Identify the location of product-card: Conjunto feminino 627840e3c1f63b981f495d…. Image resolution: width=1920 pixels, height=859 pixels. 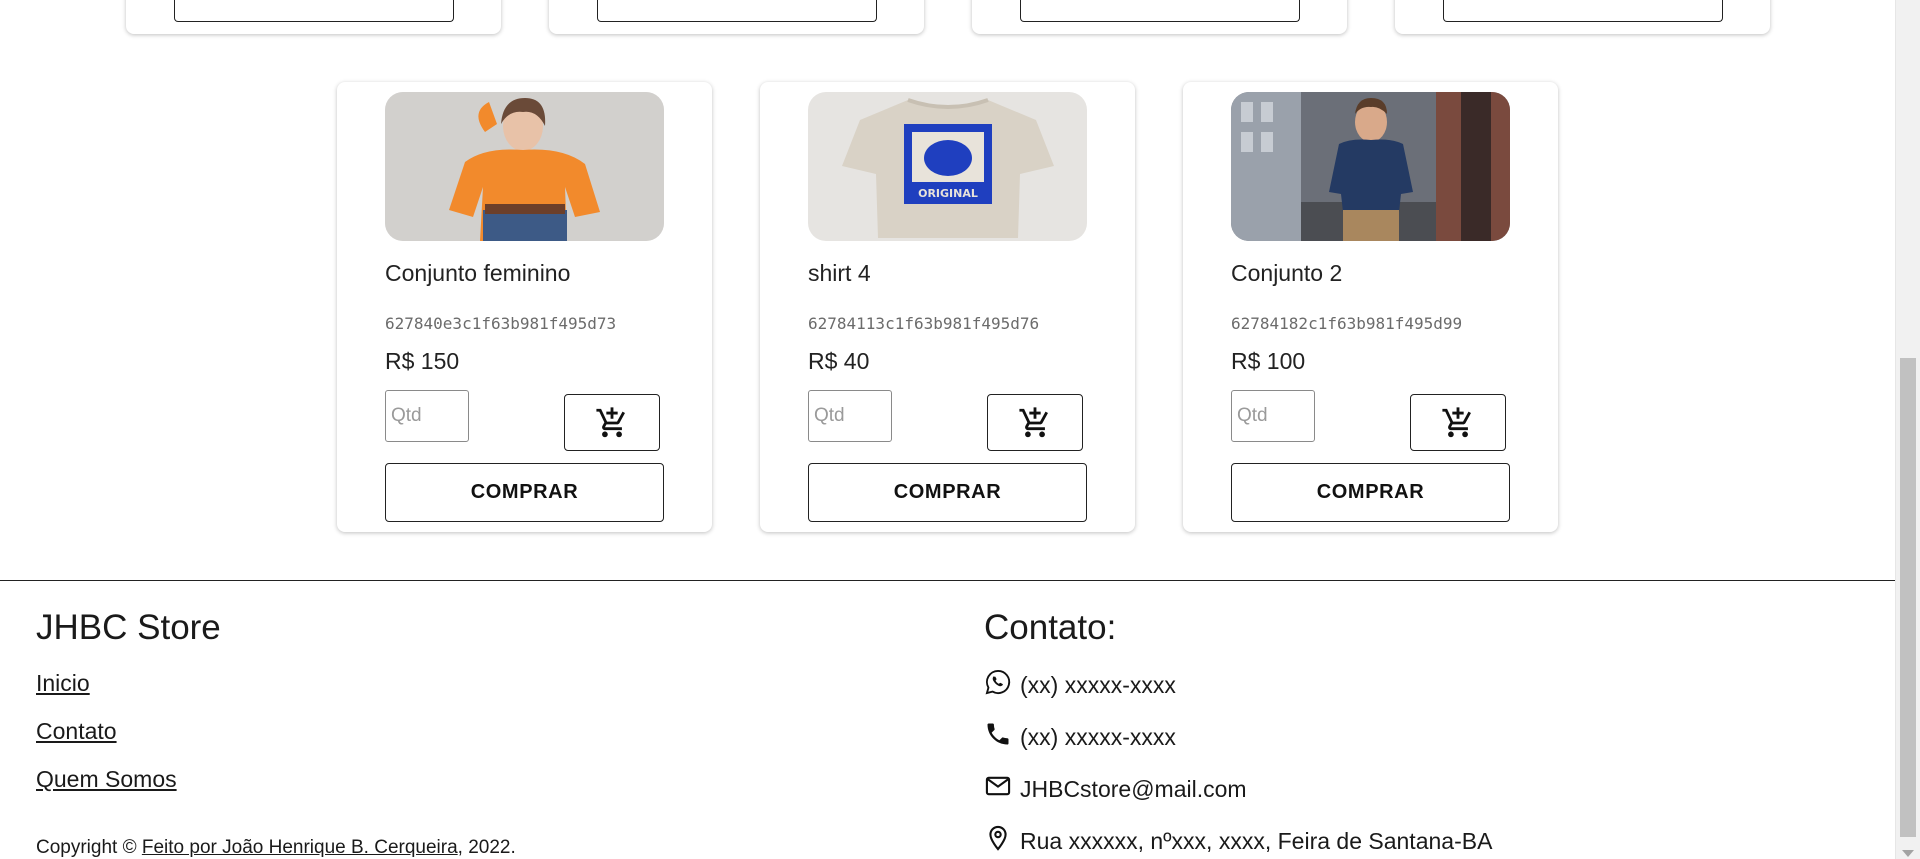
(524, 307).